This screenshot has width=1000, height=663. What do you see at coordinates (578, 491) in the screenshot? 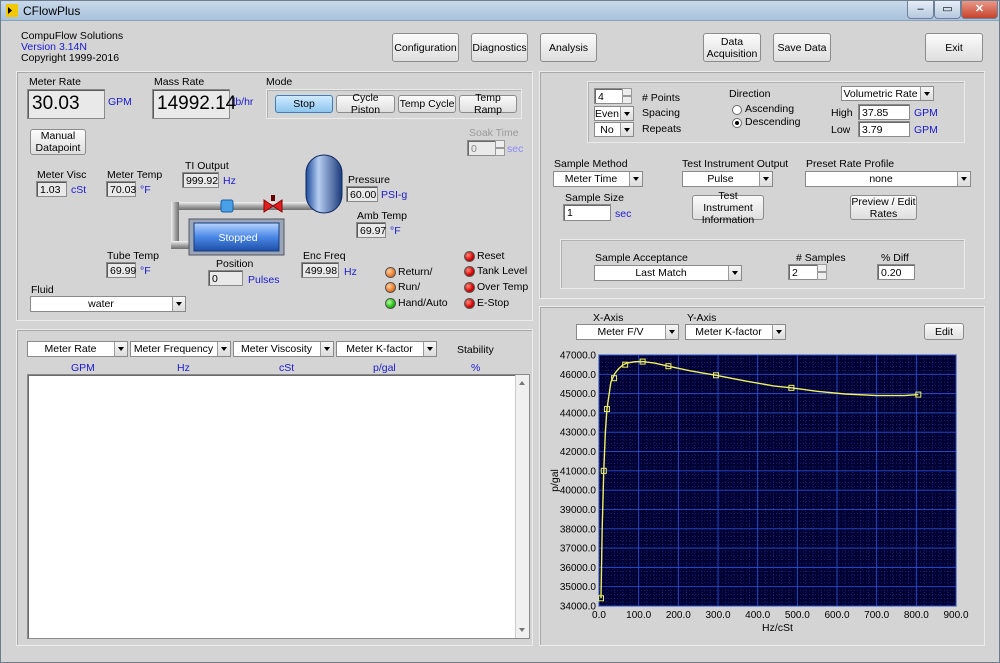
I see `y-tick-label: 40000.0` at bounding box center [578, 491].